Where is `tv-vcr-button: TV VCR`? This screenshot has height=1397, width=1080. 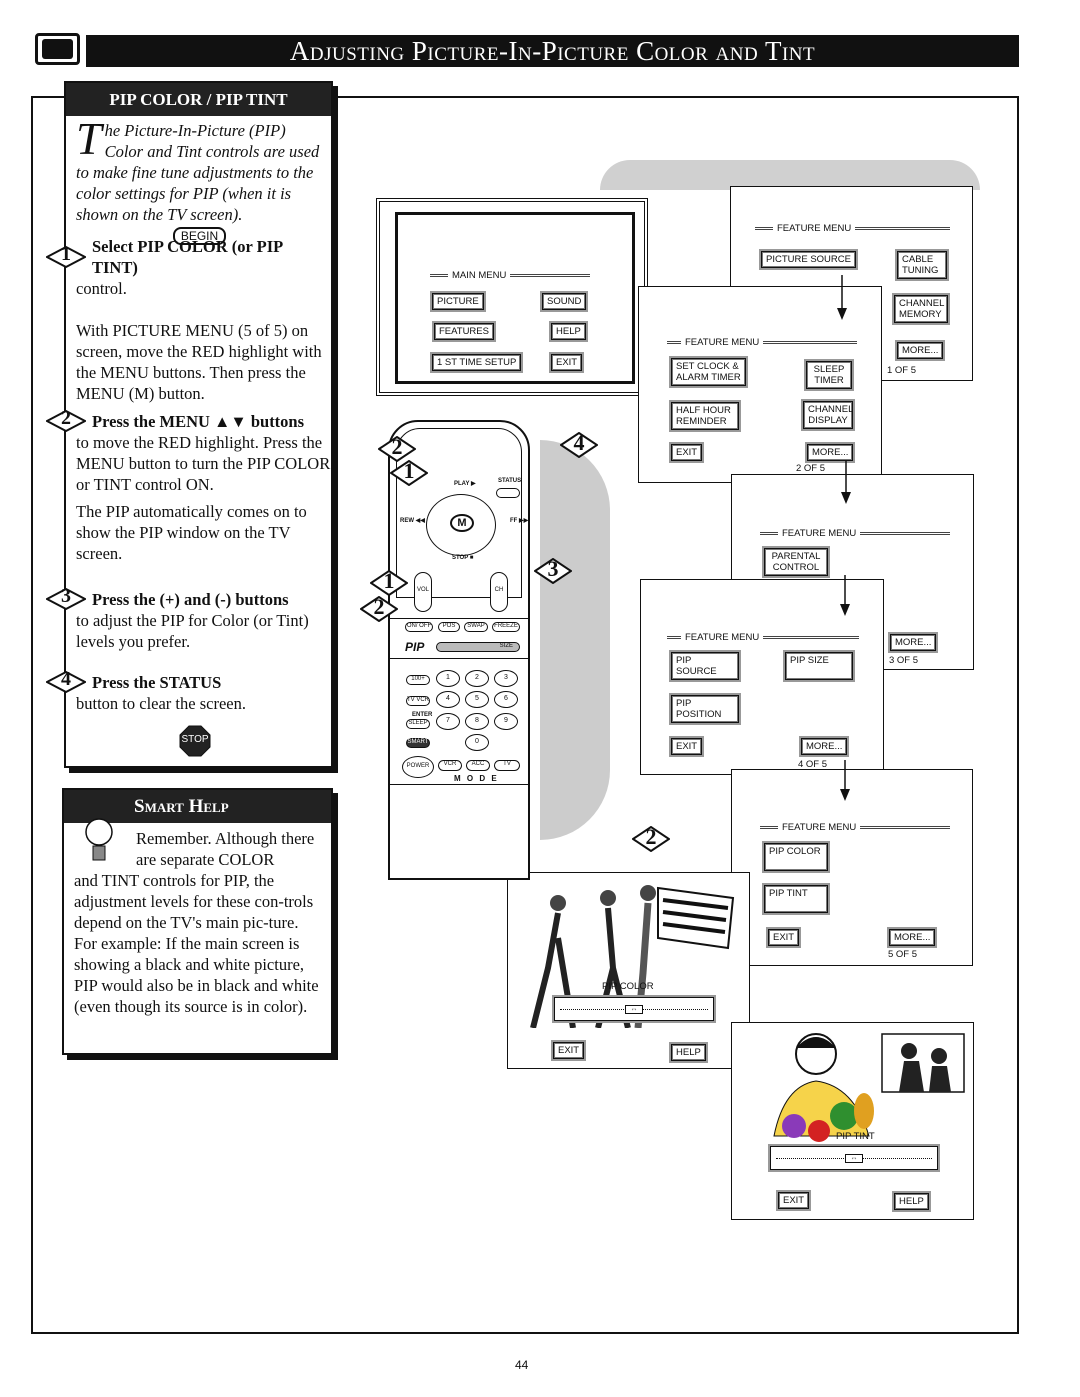
tv-vcr-button: TV VCR is located at coordinates (418, 701).